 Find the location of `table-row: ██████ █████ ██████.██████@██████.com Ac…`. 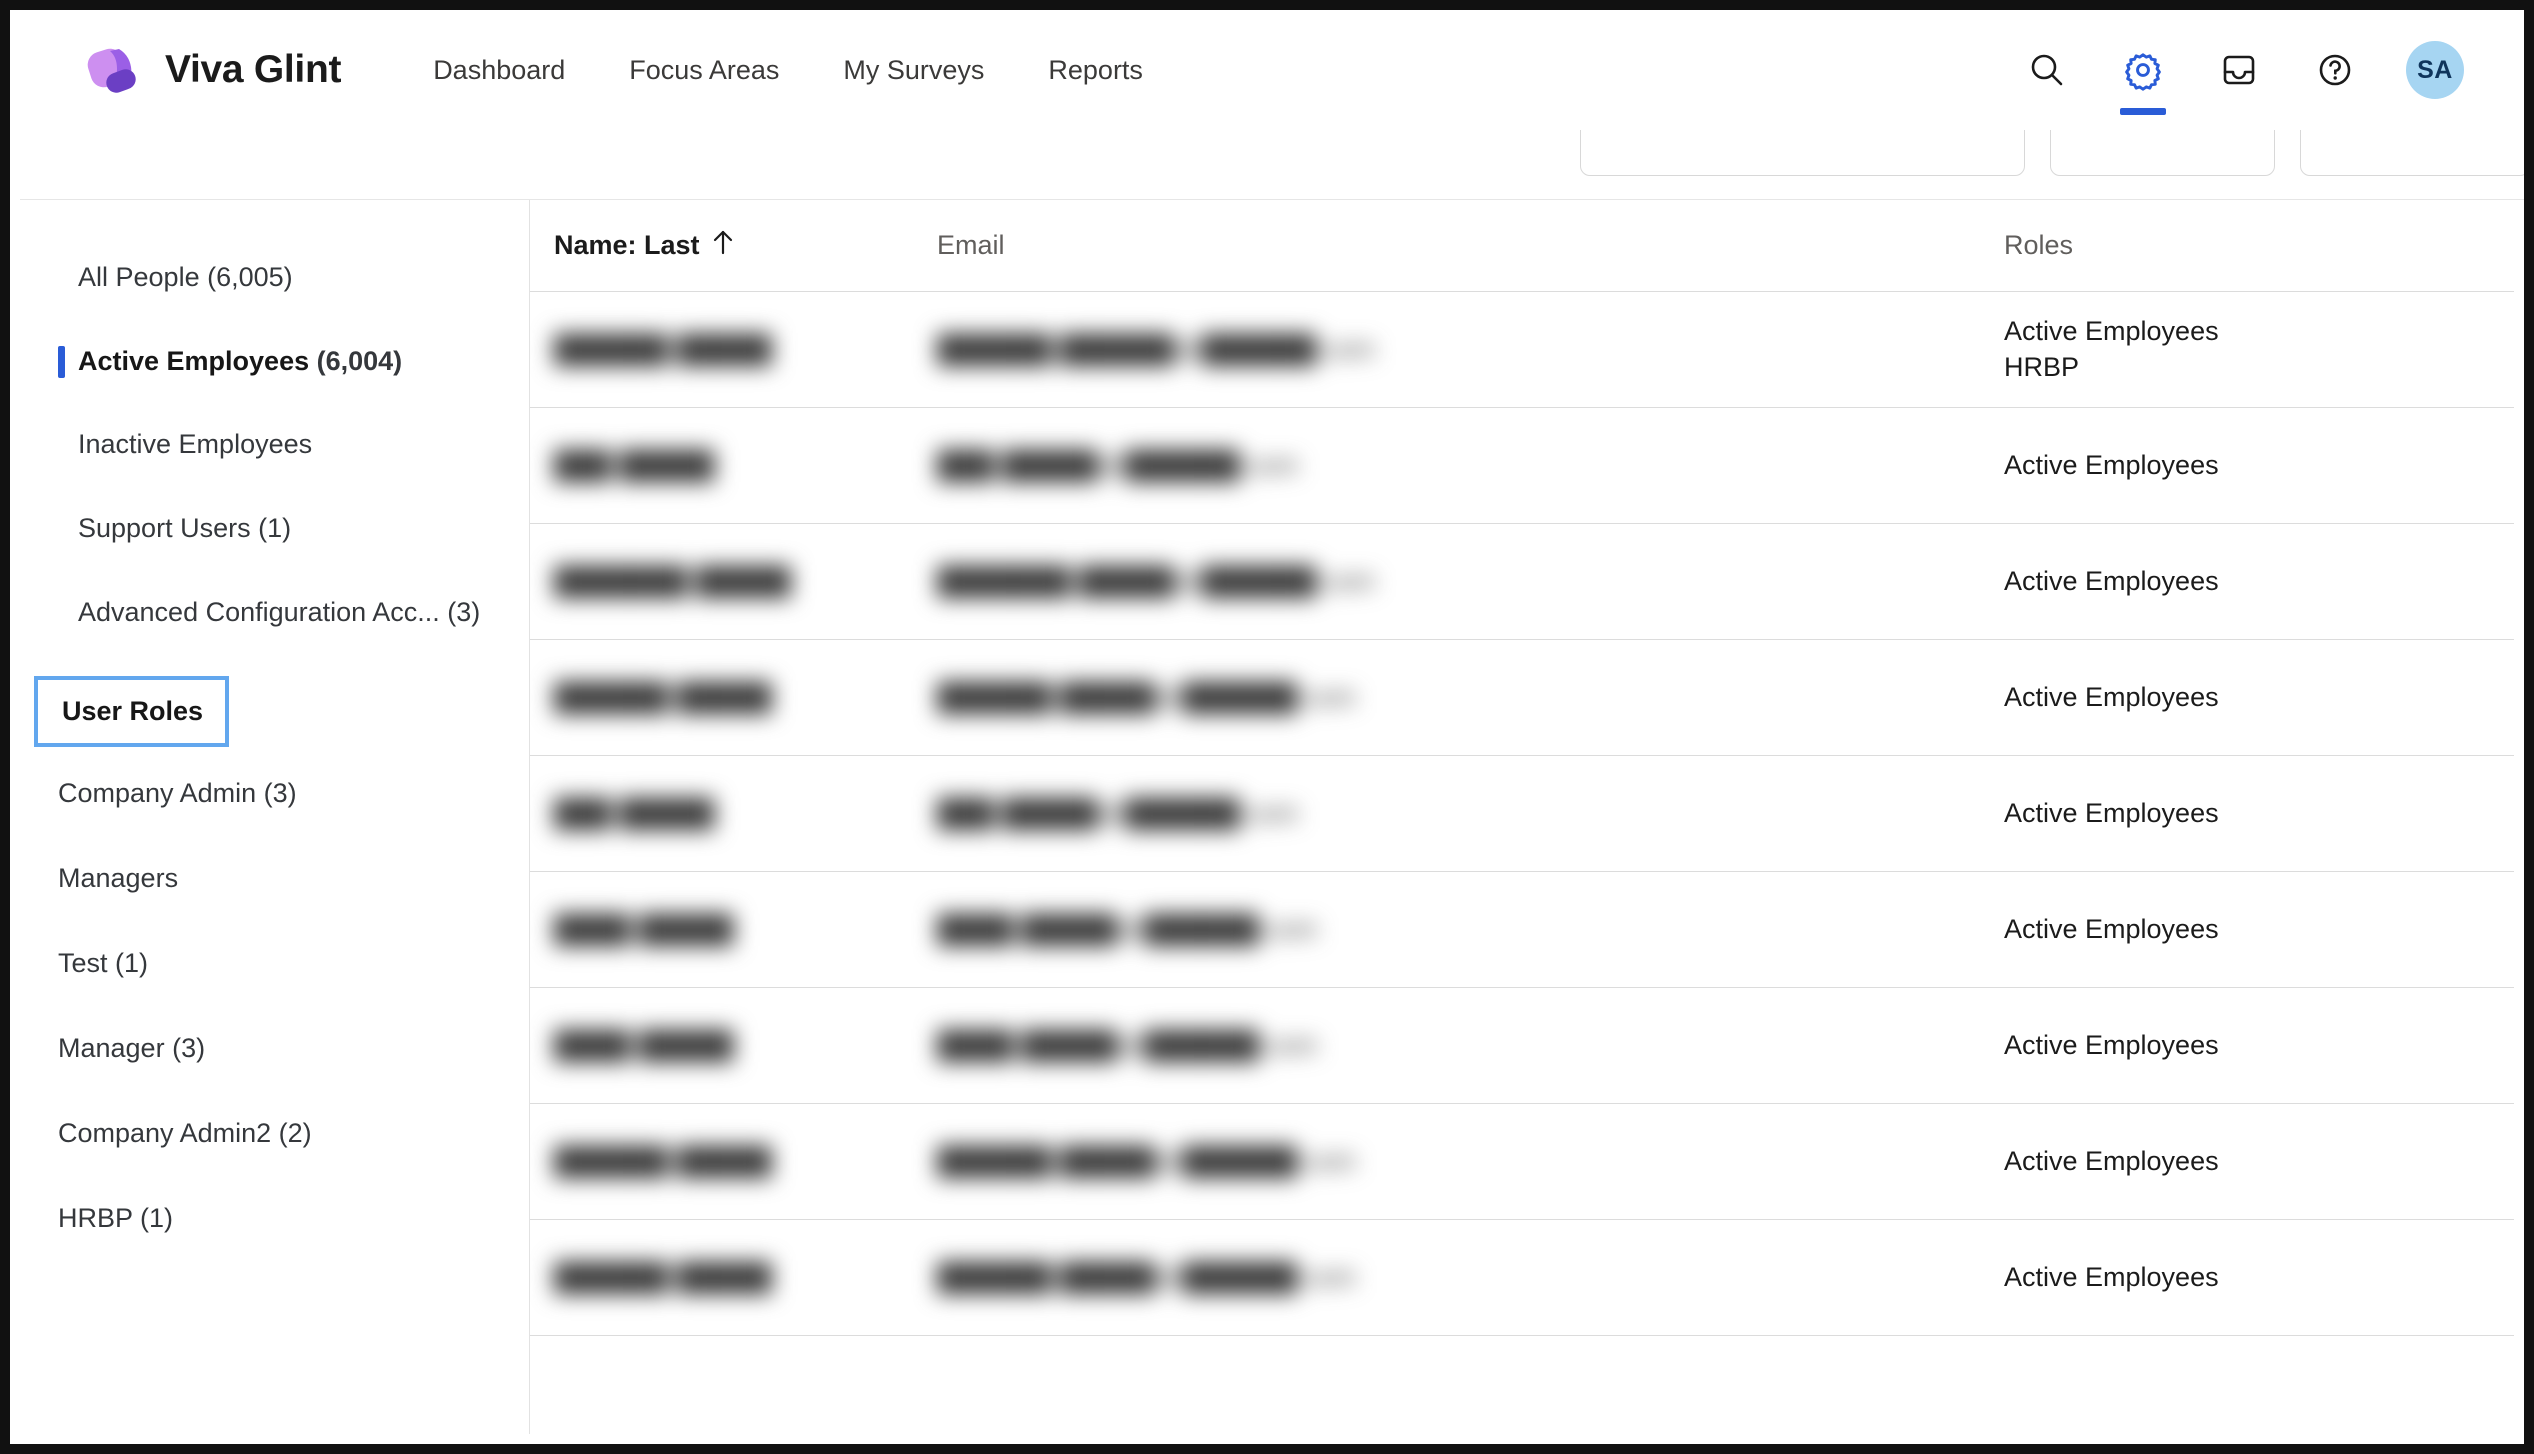

table-row: ██████ █████ ██████.██████@██████.com Ac… is located at coordinates (1522, 350).